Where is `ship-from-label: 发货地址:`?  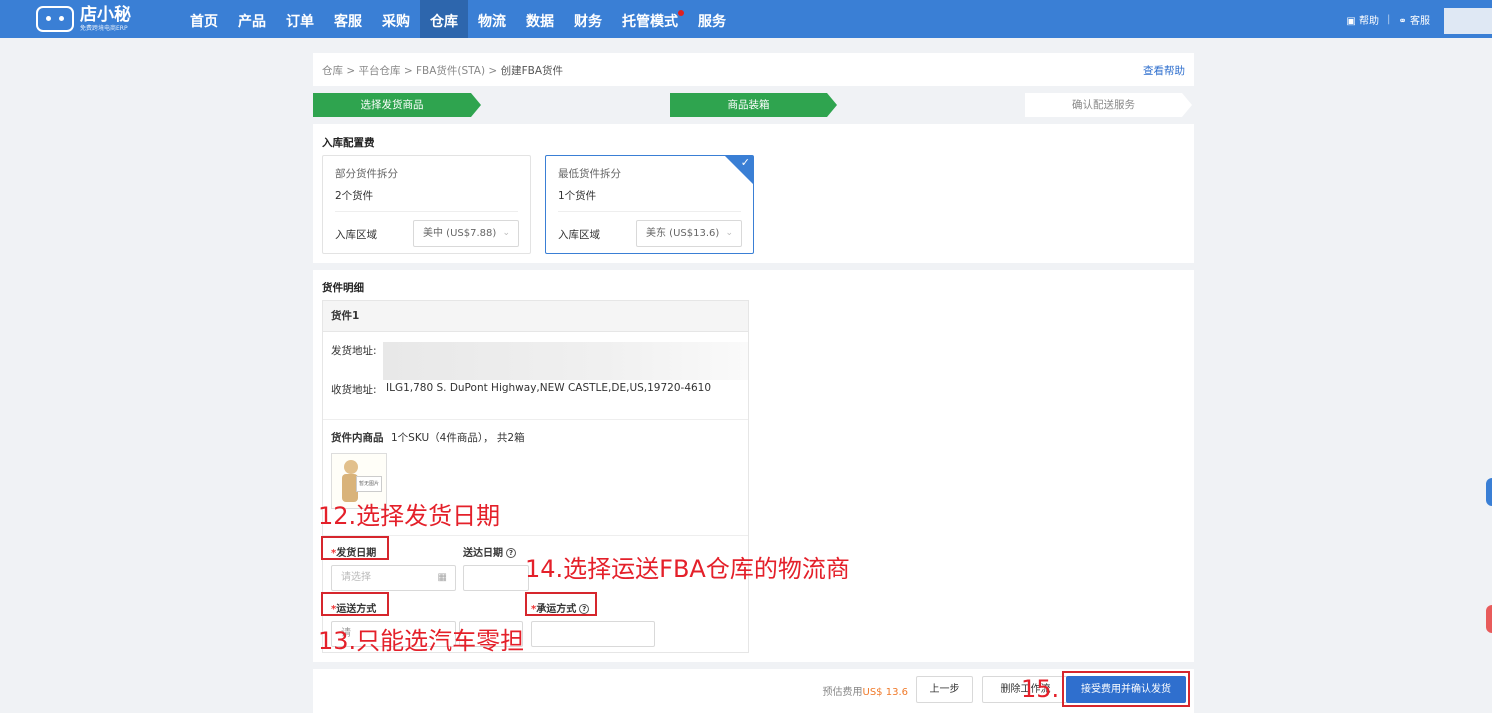
ship-from-label: 发货地址: is located at coordinates (354, 351).